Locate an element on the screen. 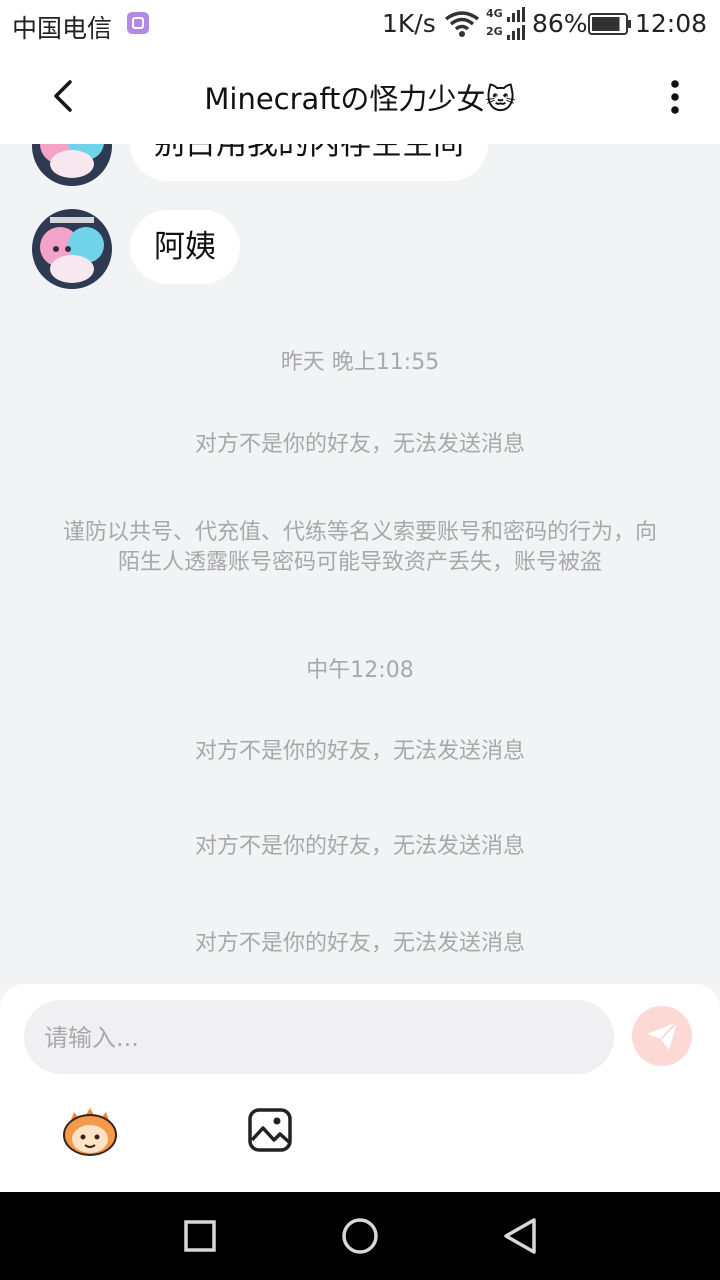 This screenshot has width=720, height=1280. recent-apps-icon is located at coordinates (200, 1236).